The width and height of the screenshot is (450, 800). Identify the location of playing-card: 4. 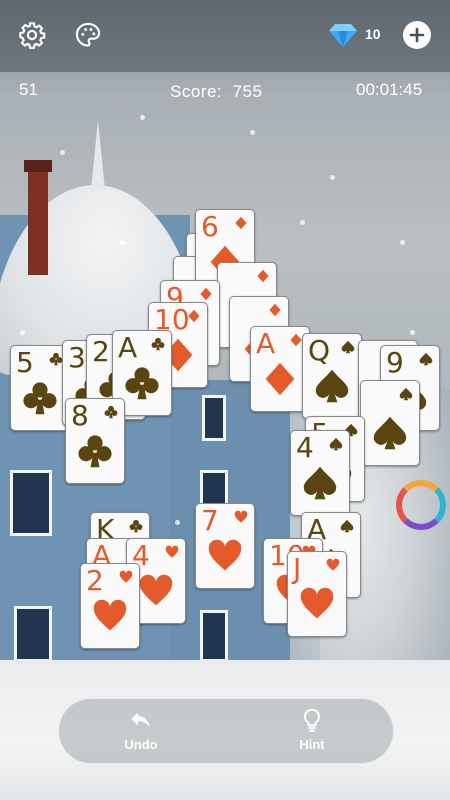
(320, 473).